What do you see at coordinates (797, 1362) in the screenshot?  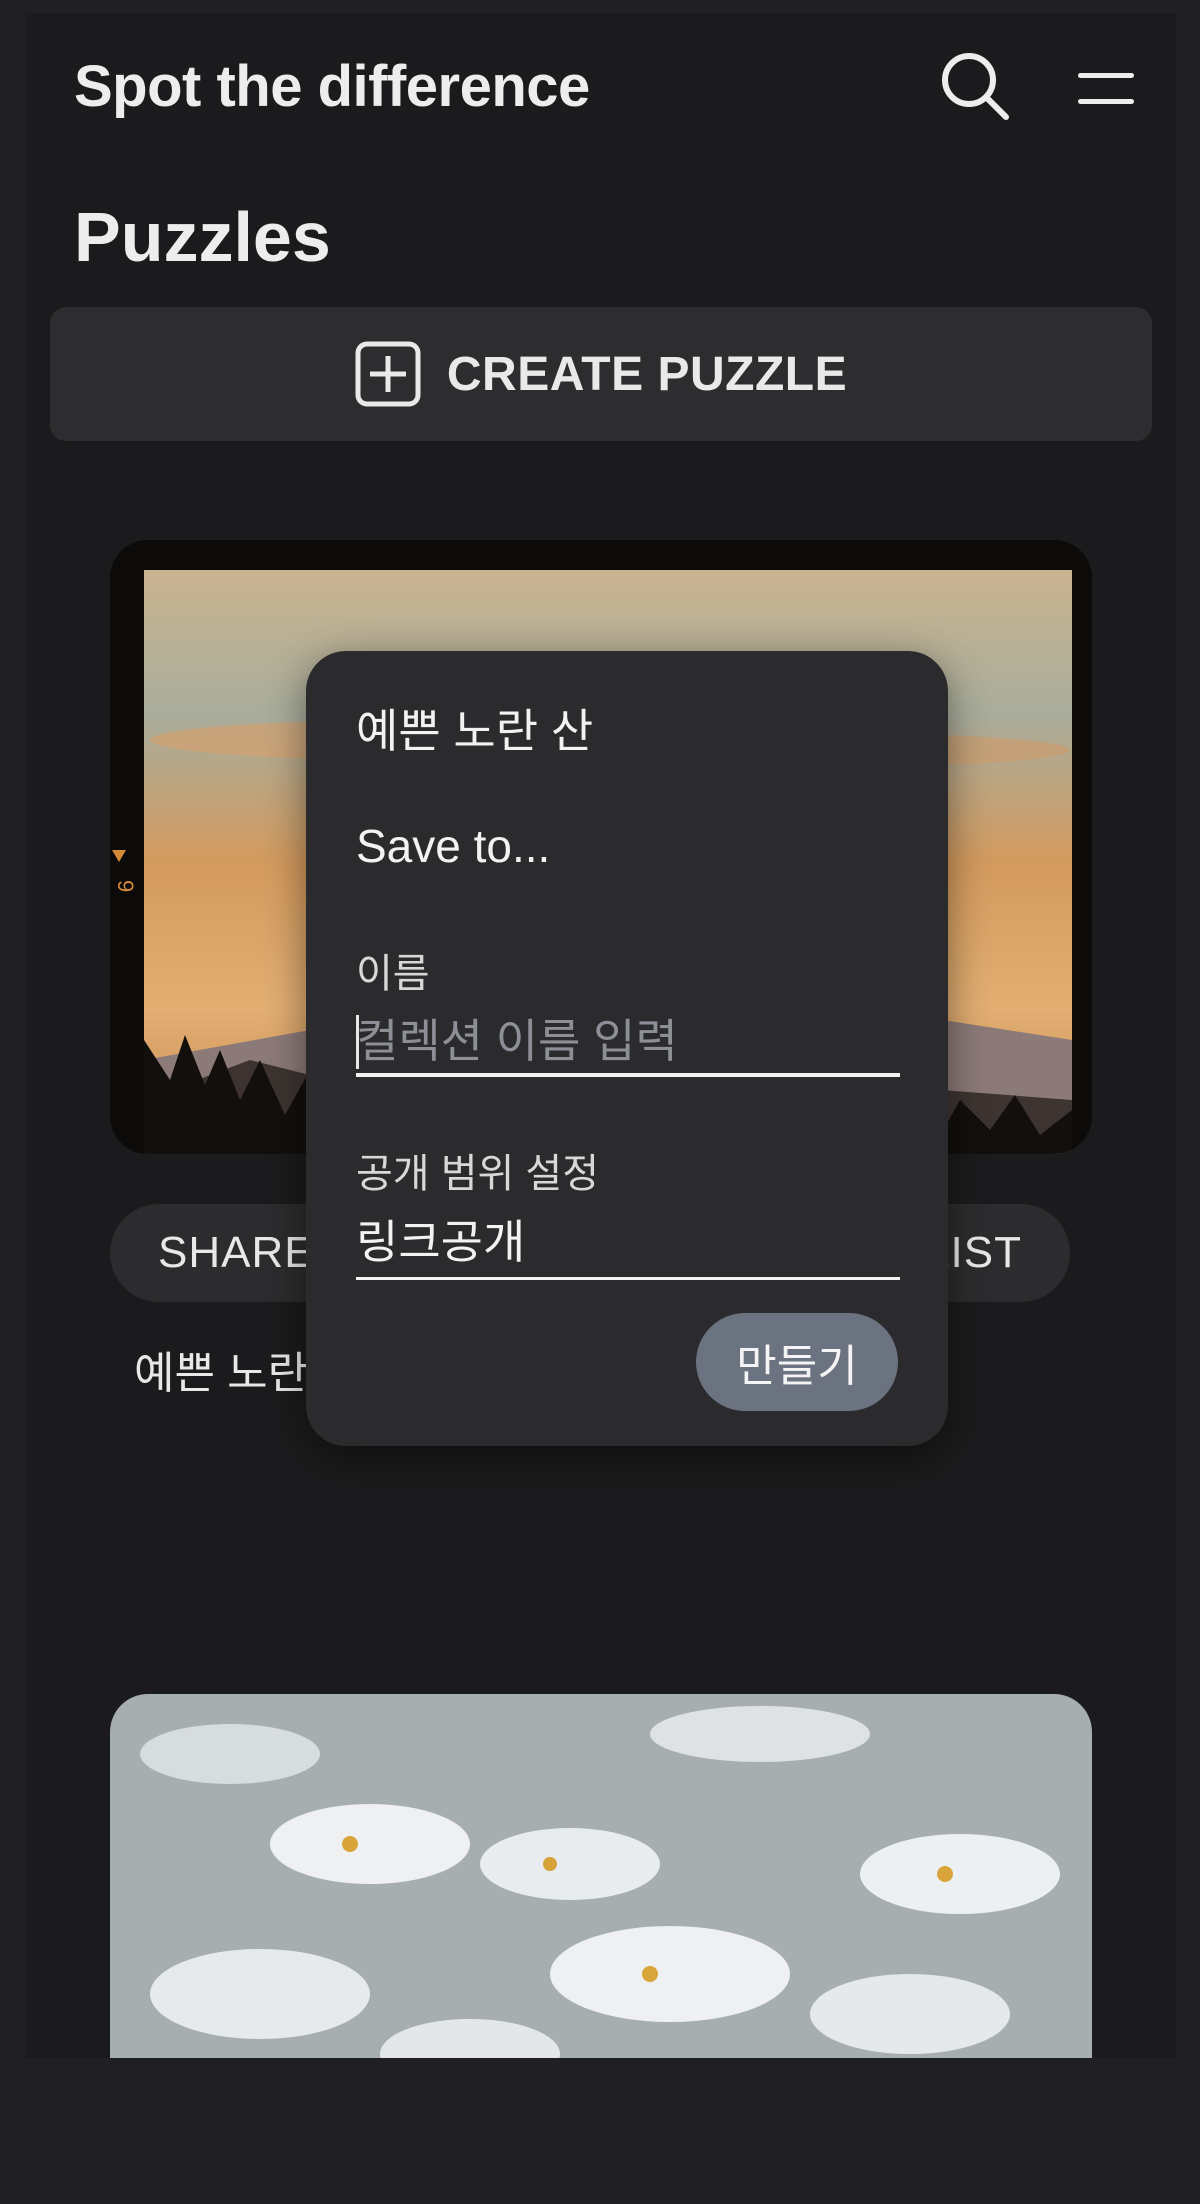 I see `create-collection-button: 만들기` at bounding box center [797, 1362].